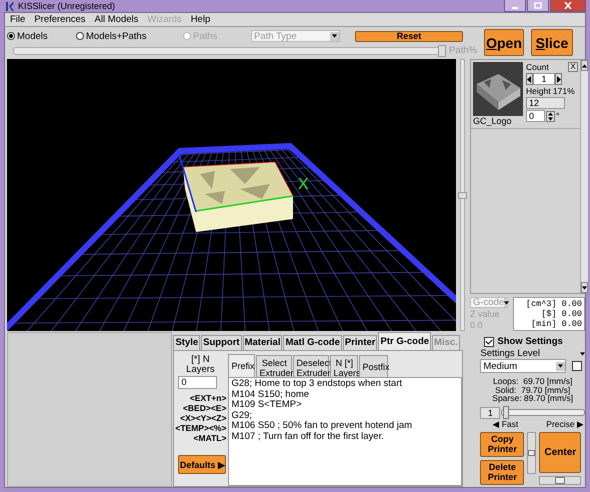  Describe the element at coordinates (544, 324) in the screenshot. I see `stat-unit: [min]` at that location.